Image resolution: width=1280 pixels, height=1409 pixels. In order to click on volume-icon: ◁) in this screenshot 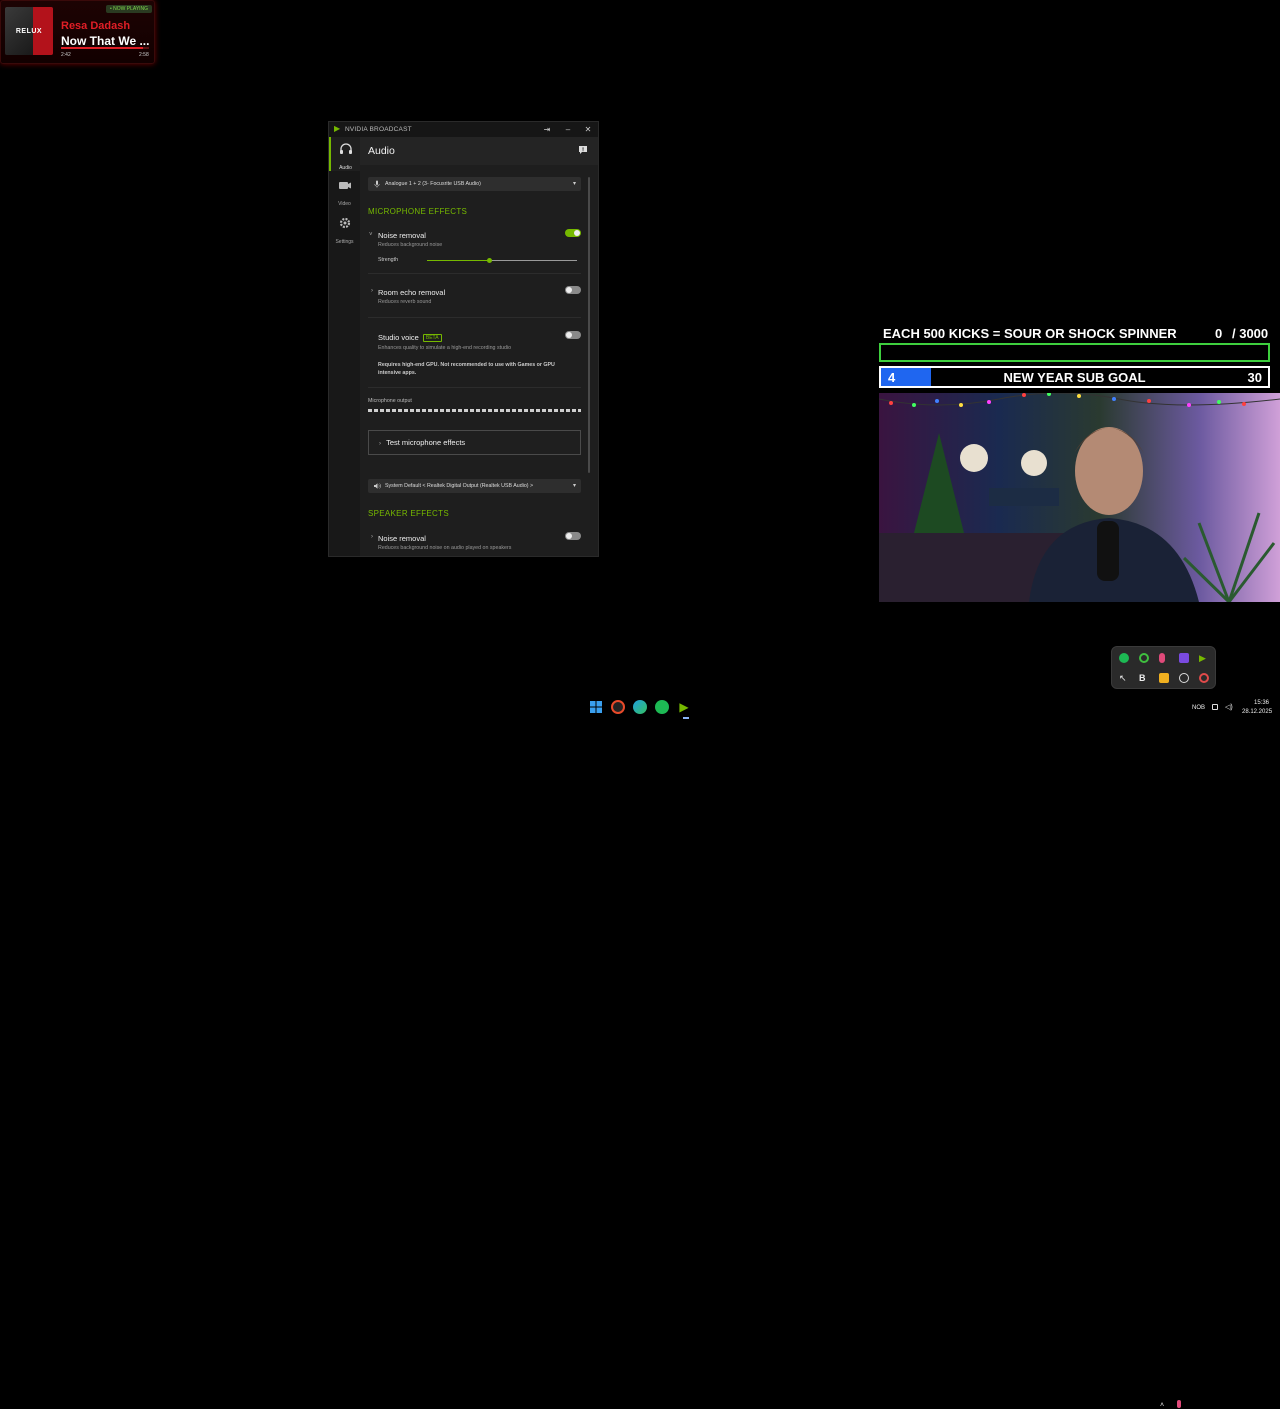, I will do `click(1229, 707)`.